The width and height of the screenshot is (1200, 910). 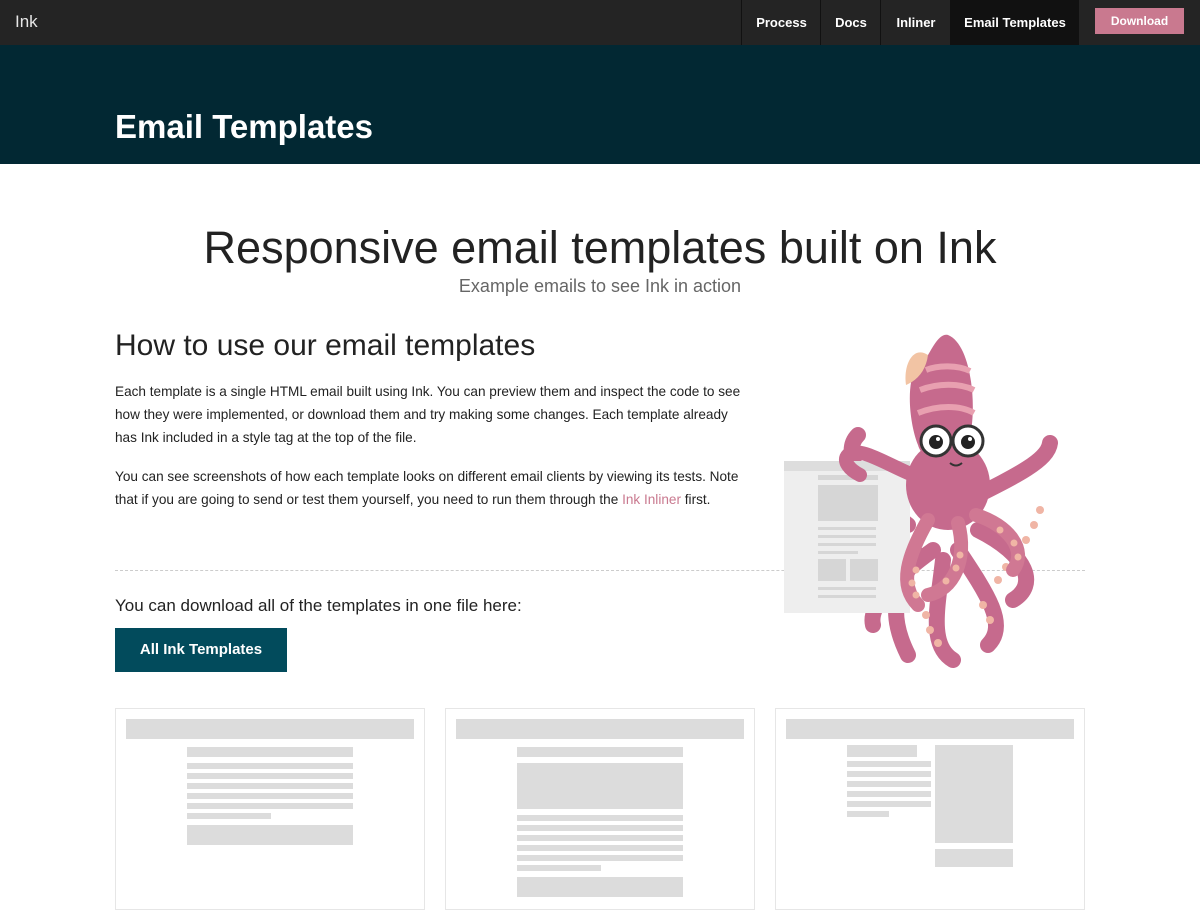 I want to click on sub-headline: Example emails to see Ink in action, so click(x=600, y=286).